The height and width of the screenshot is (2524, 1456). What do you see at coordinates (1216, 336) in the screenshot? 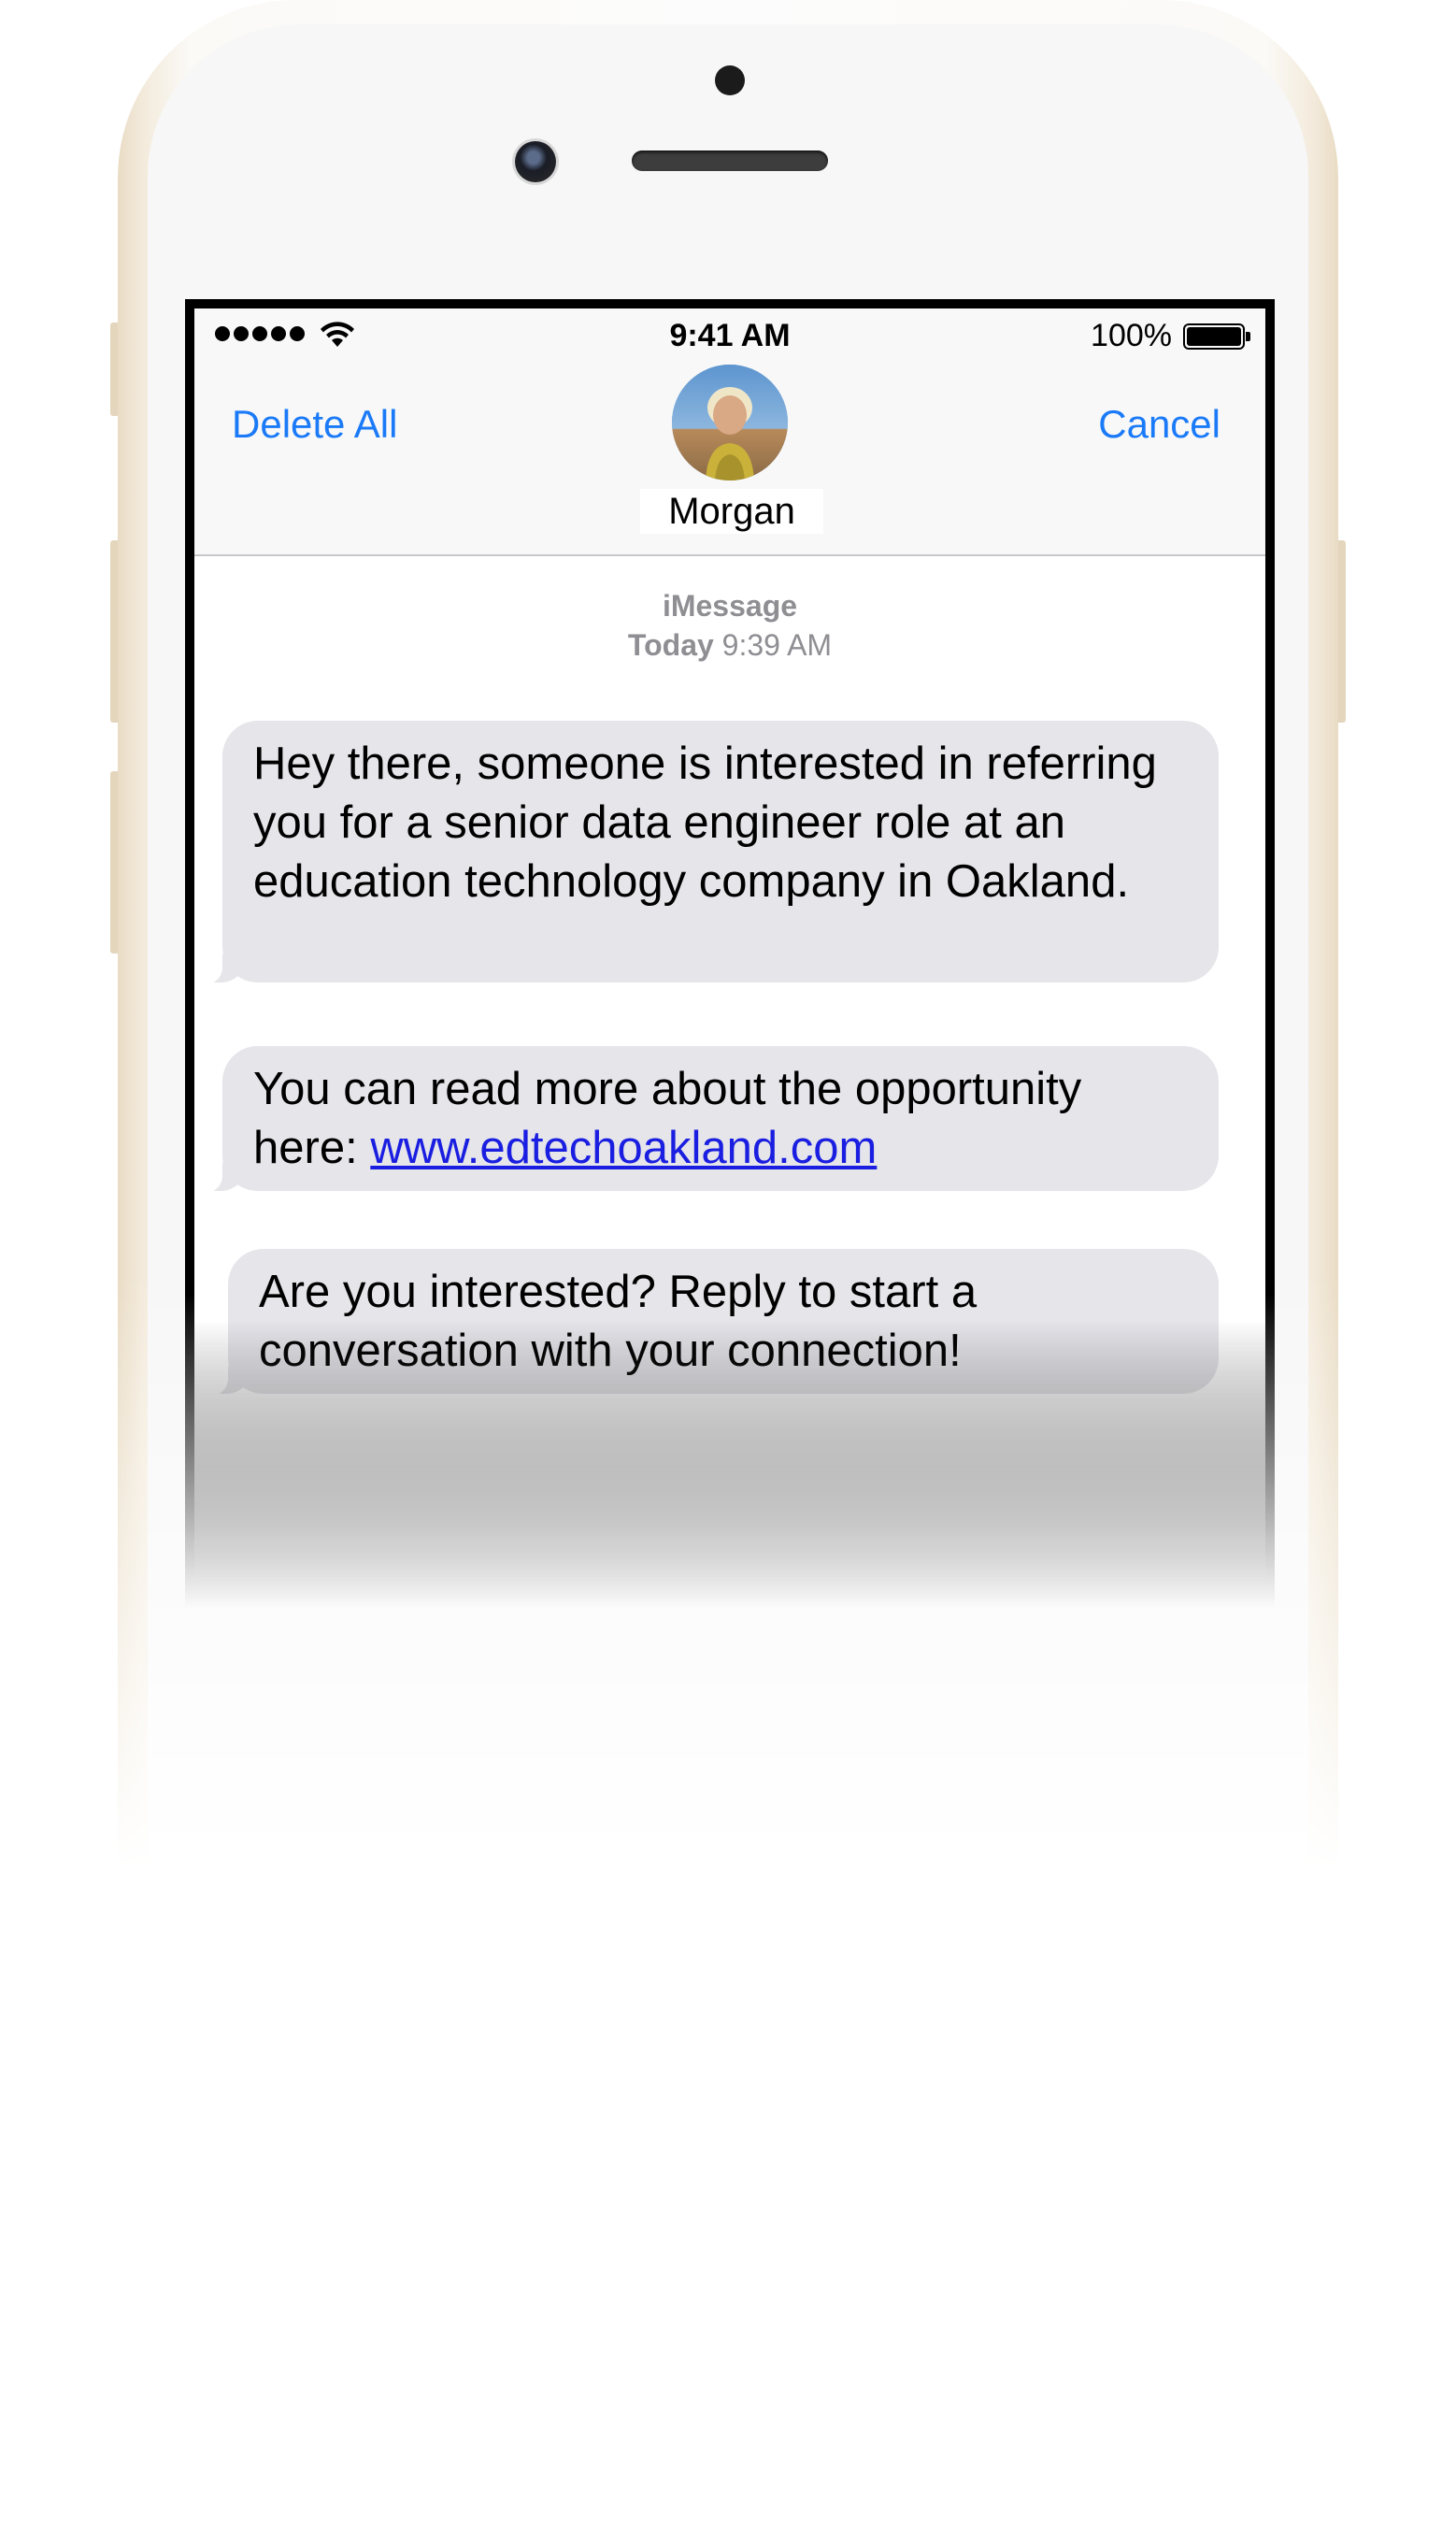
I see `battery-icon` at bounding box center [1216, 336].